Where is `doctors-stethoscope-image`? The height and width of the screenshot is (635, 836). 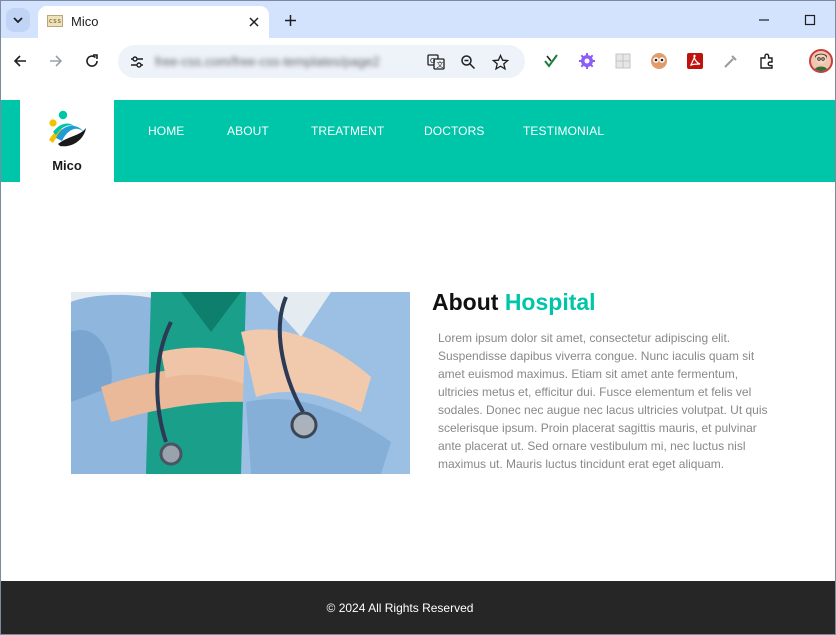
doctors-stethoscope-image is located at coordinates (240, 383).